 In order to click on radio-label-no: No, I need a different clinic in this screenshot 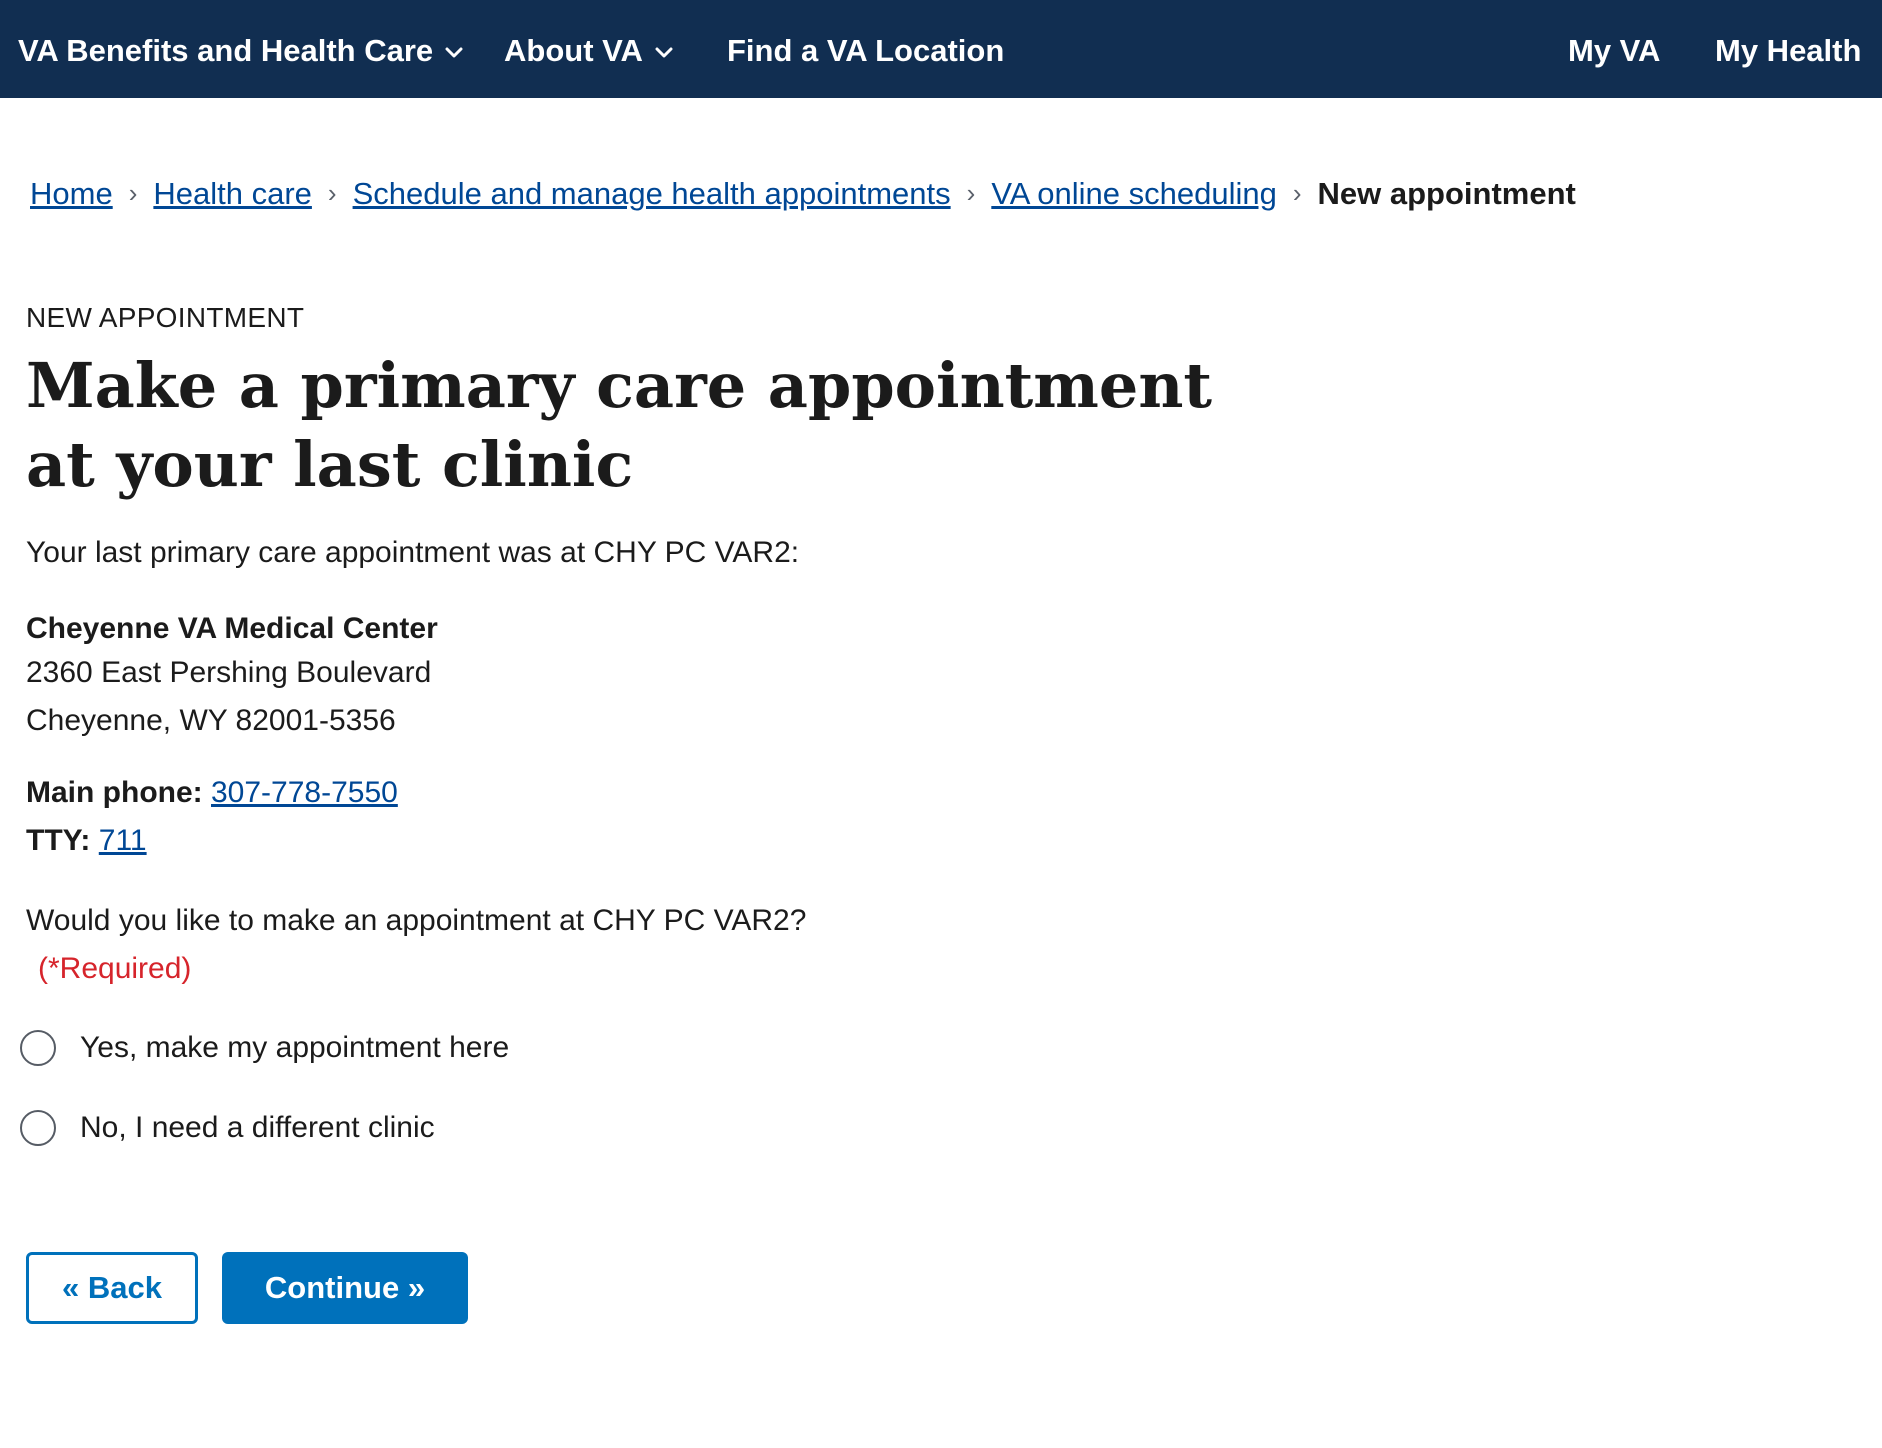, I will do `click(257, 1127)`.